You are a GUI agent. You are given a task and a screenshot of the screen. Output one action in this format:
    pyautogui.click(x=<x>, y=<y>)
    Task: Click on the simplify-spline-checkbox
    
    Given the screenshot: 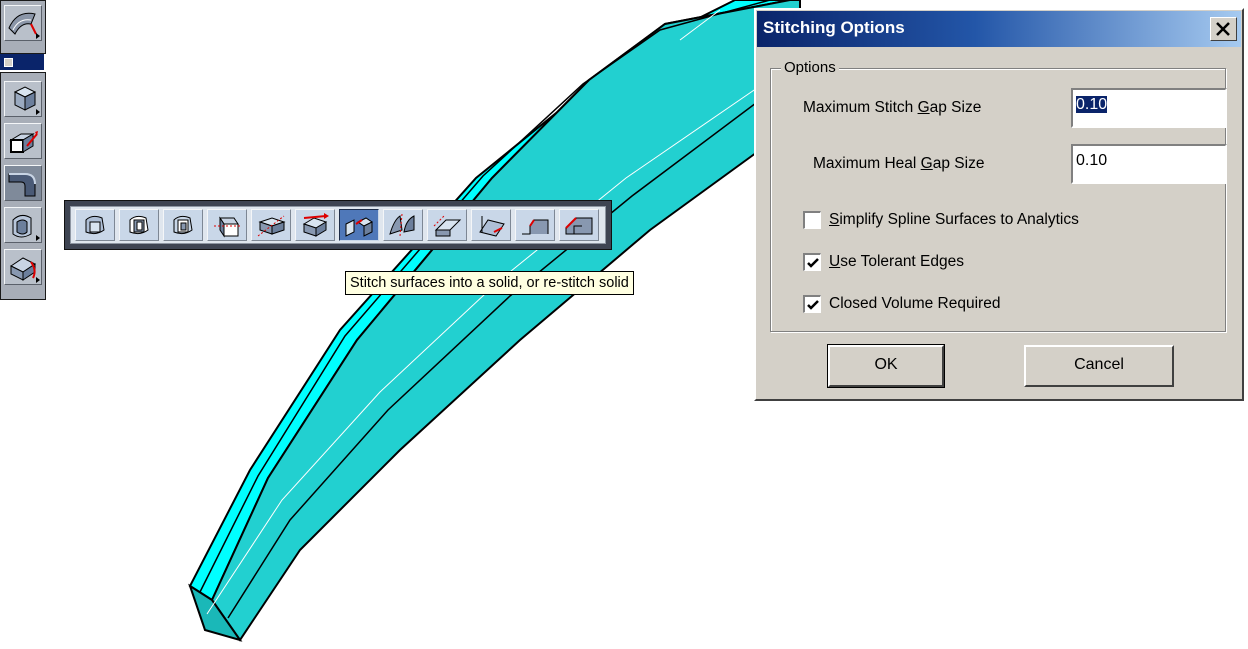 What is the action you would take?
    pyautogui.click(x=812, y=220)
    